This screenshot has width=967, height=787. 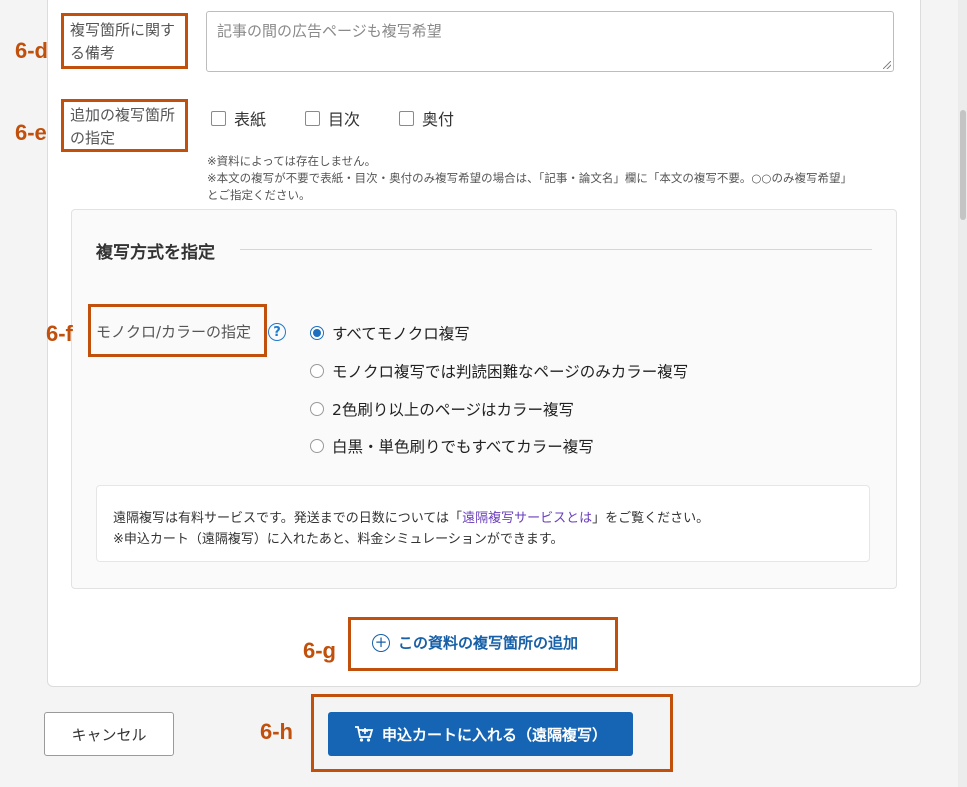 What do you see at coordinates (550, 41) in the screenshot?
I see `remarks-textarea: 記事の間の広告ページも複写希望` at bounding box center [550, 41].